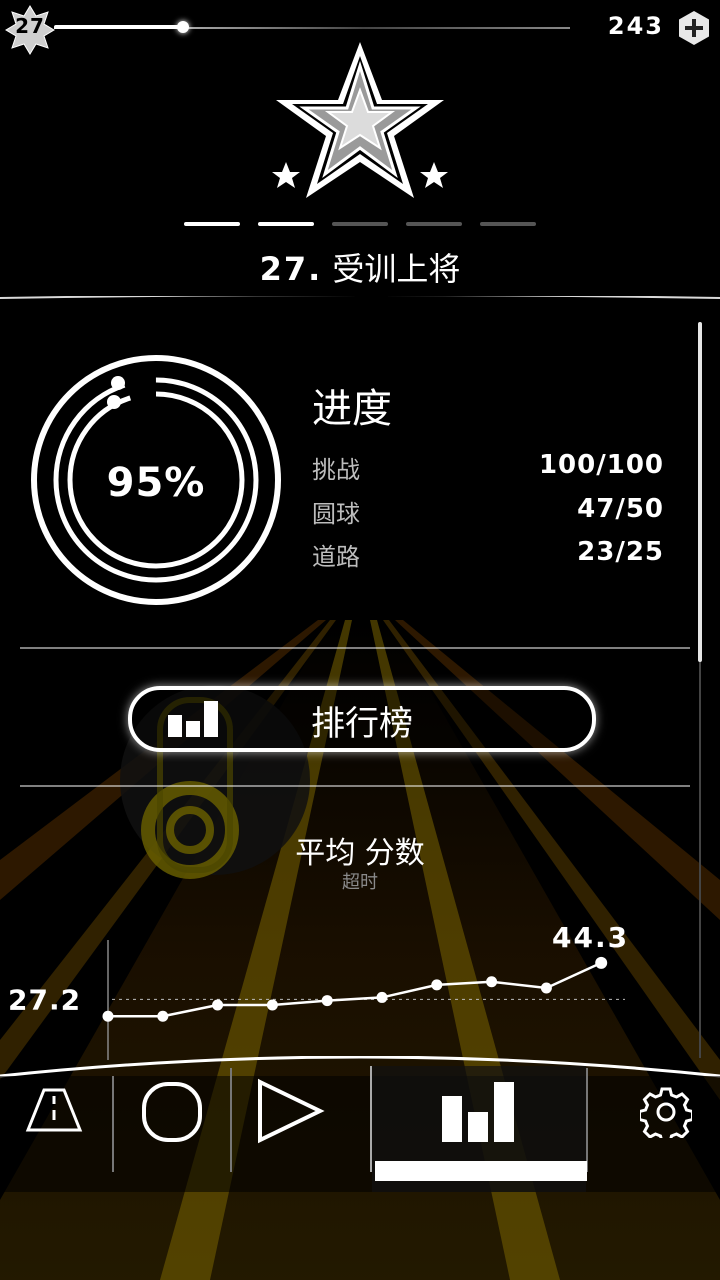 The image size is (720, 1280). I want to click on average-value-label: 27.2, so click(44, 999).